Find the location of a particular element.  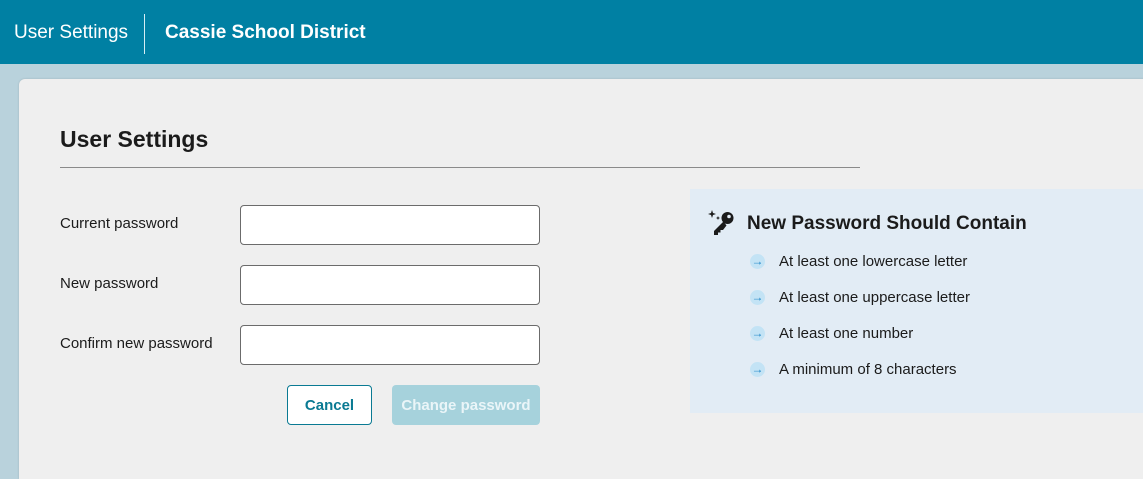

confirm-password-field is located at coordinates (390, 345).